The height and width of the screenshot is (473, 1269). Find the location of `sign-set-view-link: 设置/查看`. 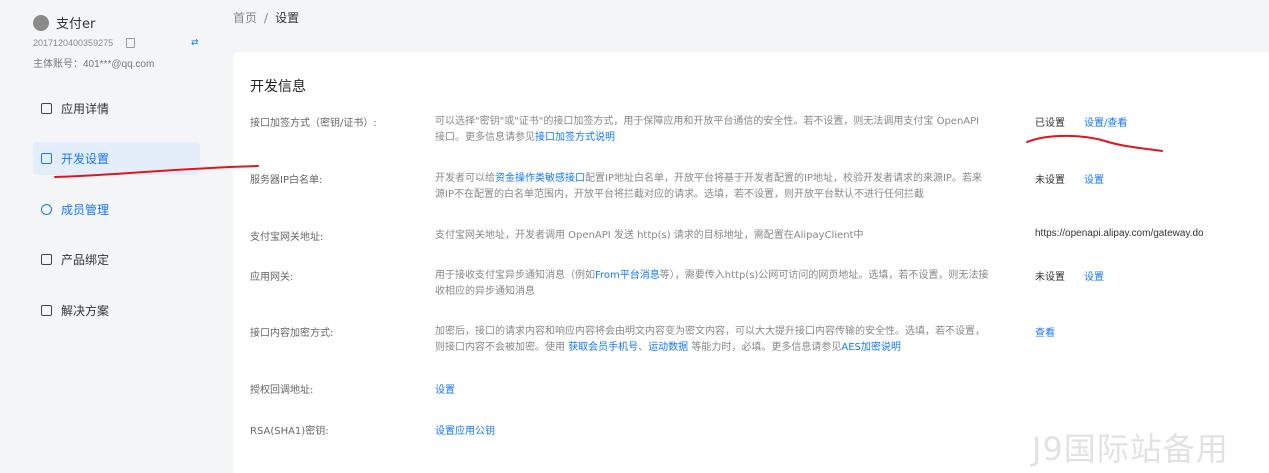

sign-set-view-link: 设置/查看 is located at coordinates (1105, 121).